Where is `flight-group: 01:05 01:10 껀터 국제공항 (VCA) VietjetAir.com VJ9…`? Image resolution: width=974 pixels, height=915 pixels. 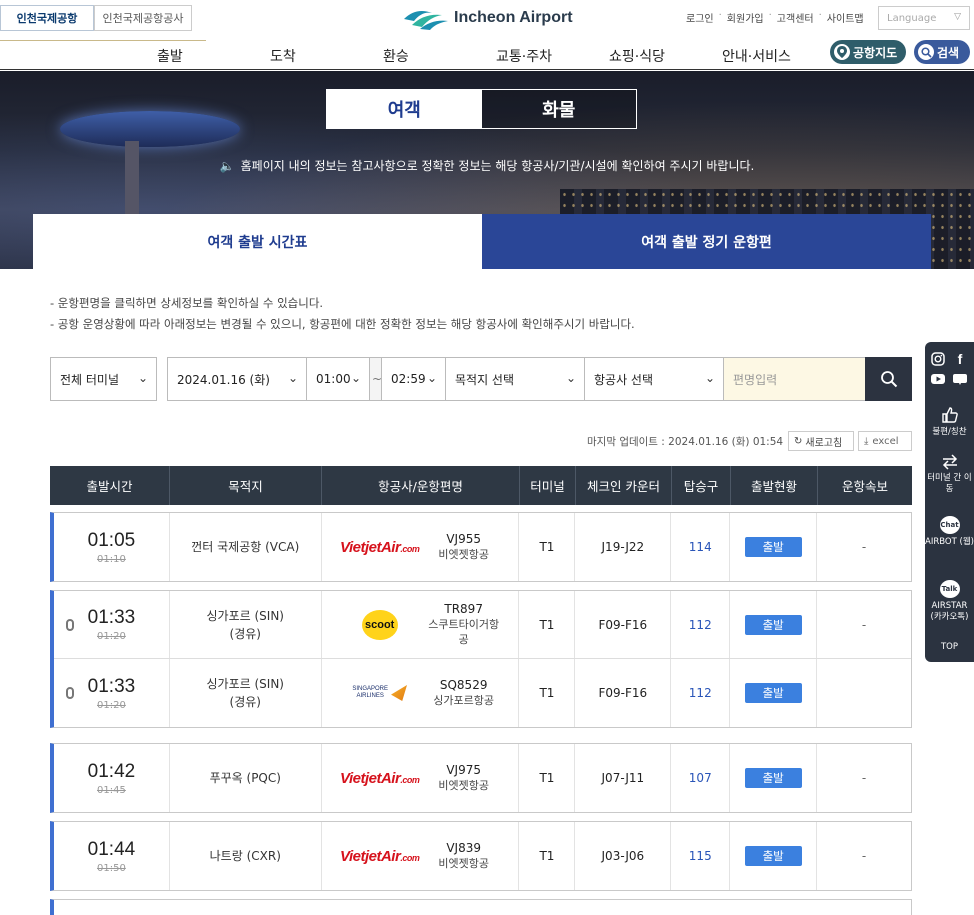
flight-group: 01:05 01:10 껀터 국제공항 (VCA) VietjetAir.com VJ9… is located at coordinates (481, 547).